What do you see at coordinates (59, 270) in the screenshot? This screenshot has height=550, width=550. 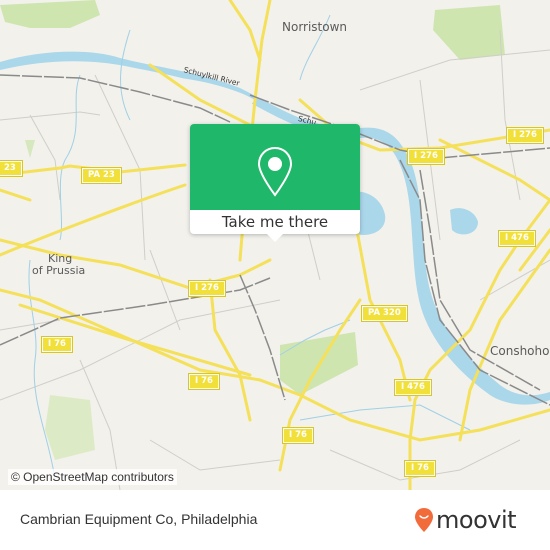 I see `place-label-of-prussia: of Prussia` at bounding box center [59, 270].